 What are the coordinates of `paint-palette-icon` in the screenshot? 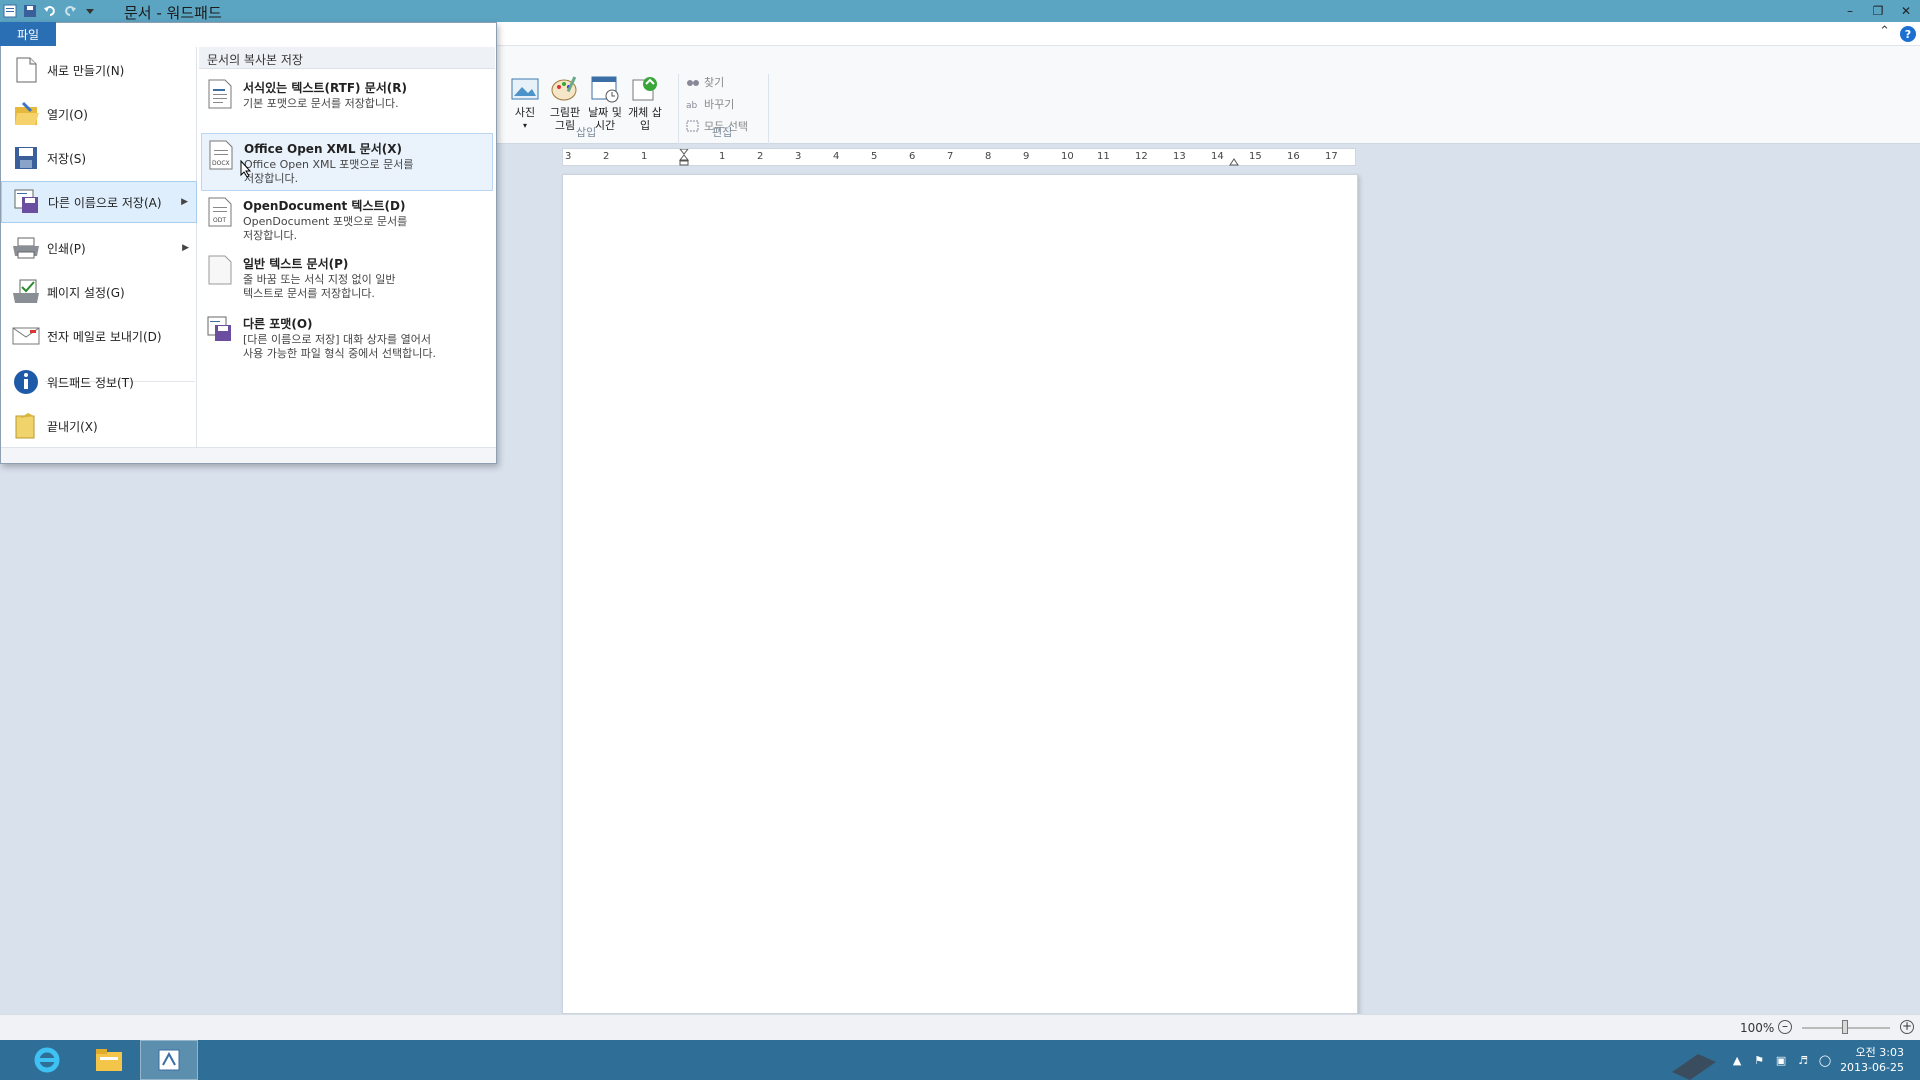 It's located at (564, 88).